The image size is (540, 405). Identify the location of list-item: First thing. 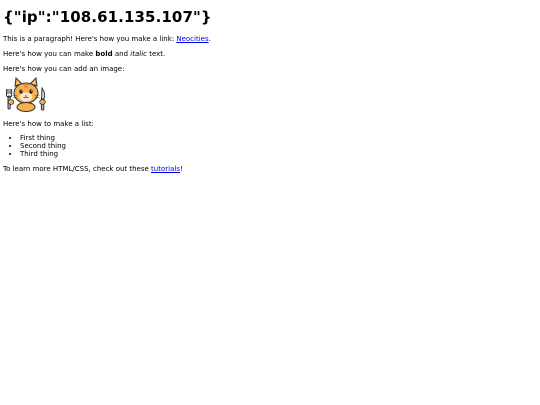
(278, 138).